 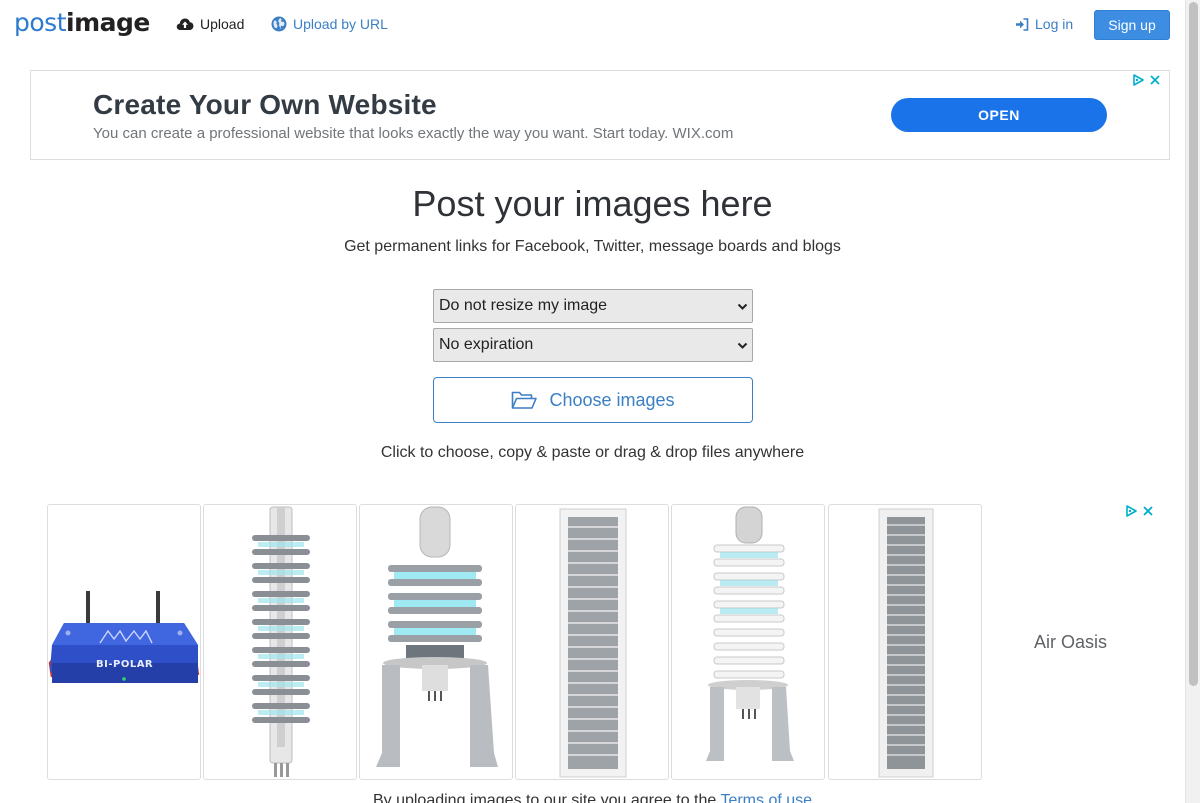 I want to click on scrollbar-thumb, so click(x=1193, y=344).